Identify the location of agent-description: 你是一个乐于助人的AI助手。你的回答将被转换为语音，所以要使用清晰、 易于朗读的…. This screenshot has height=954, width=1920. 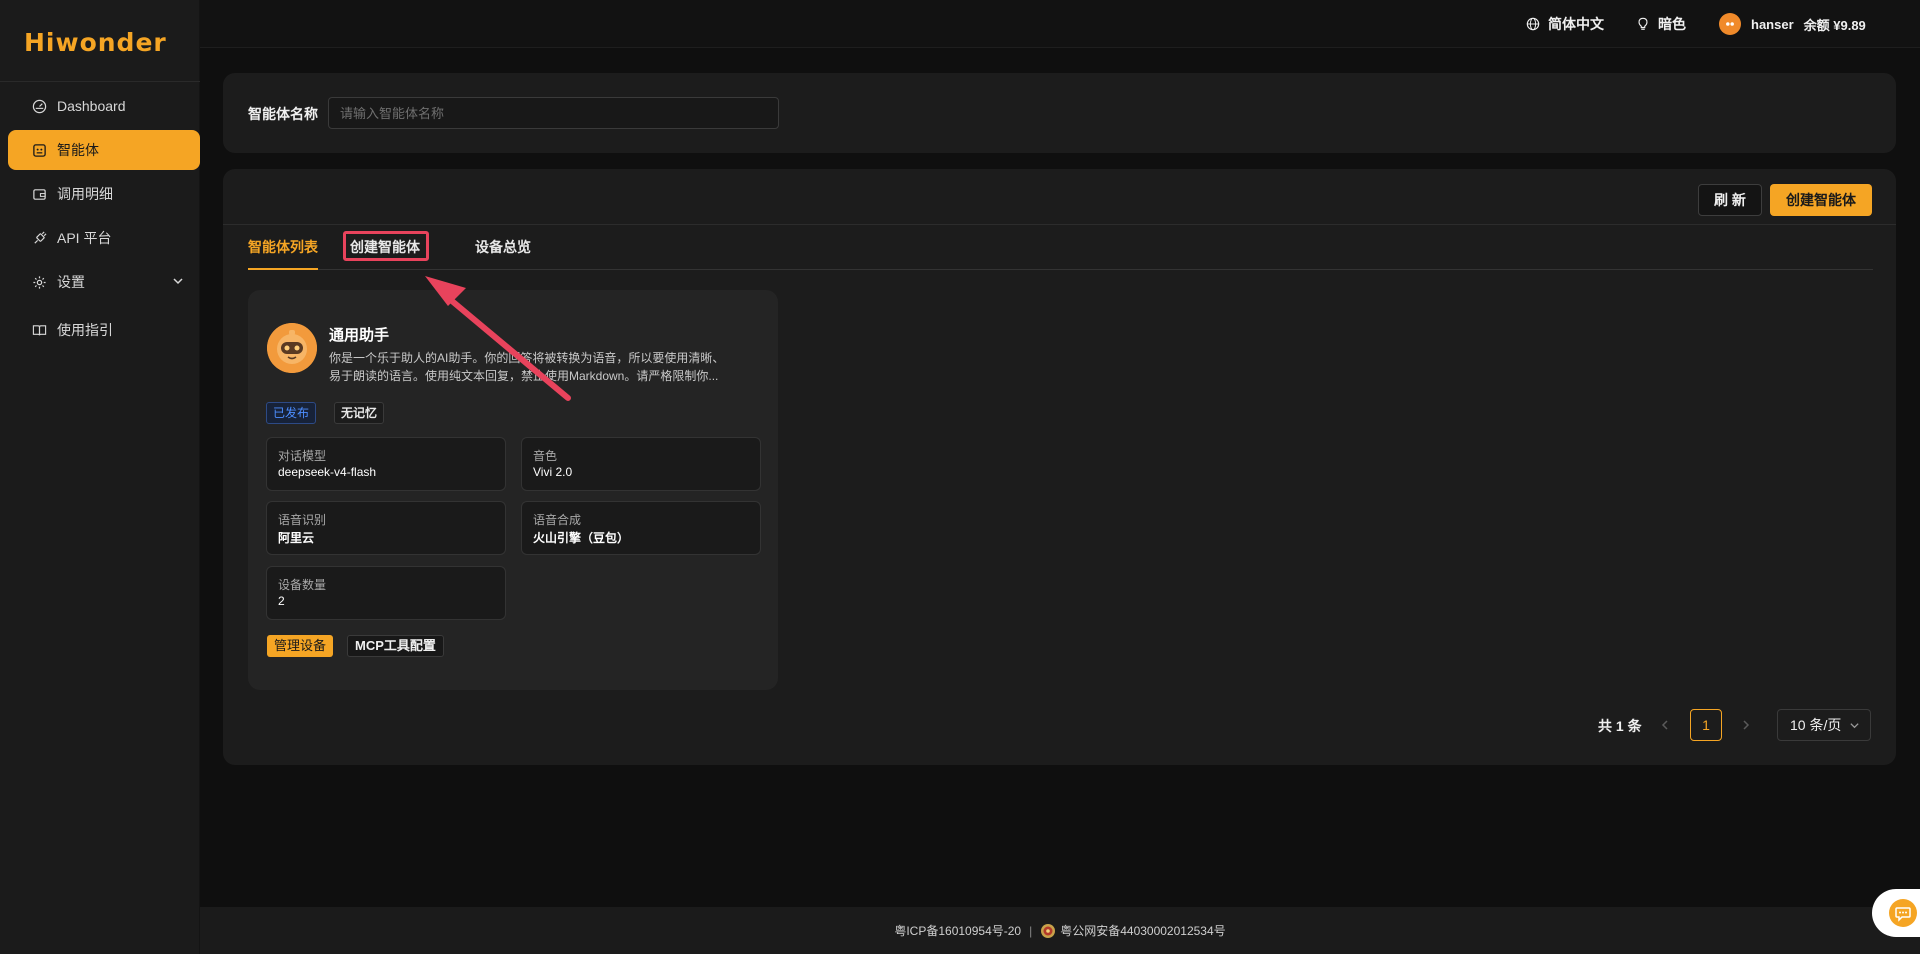
(544, 367).